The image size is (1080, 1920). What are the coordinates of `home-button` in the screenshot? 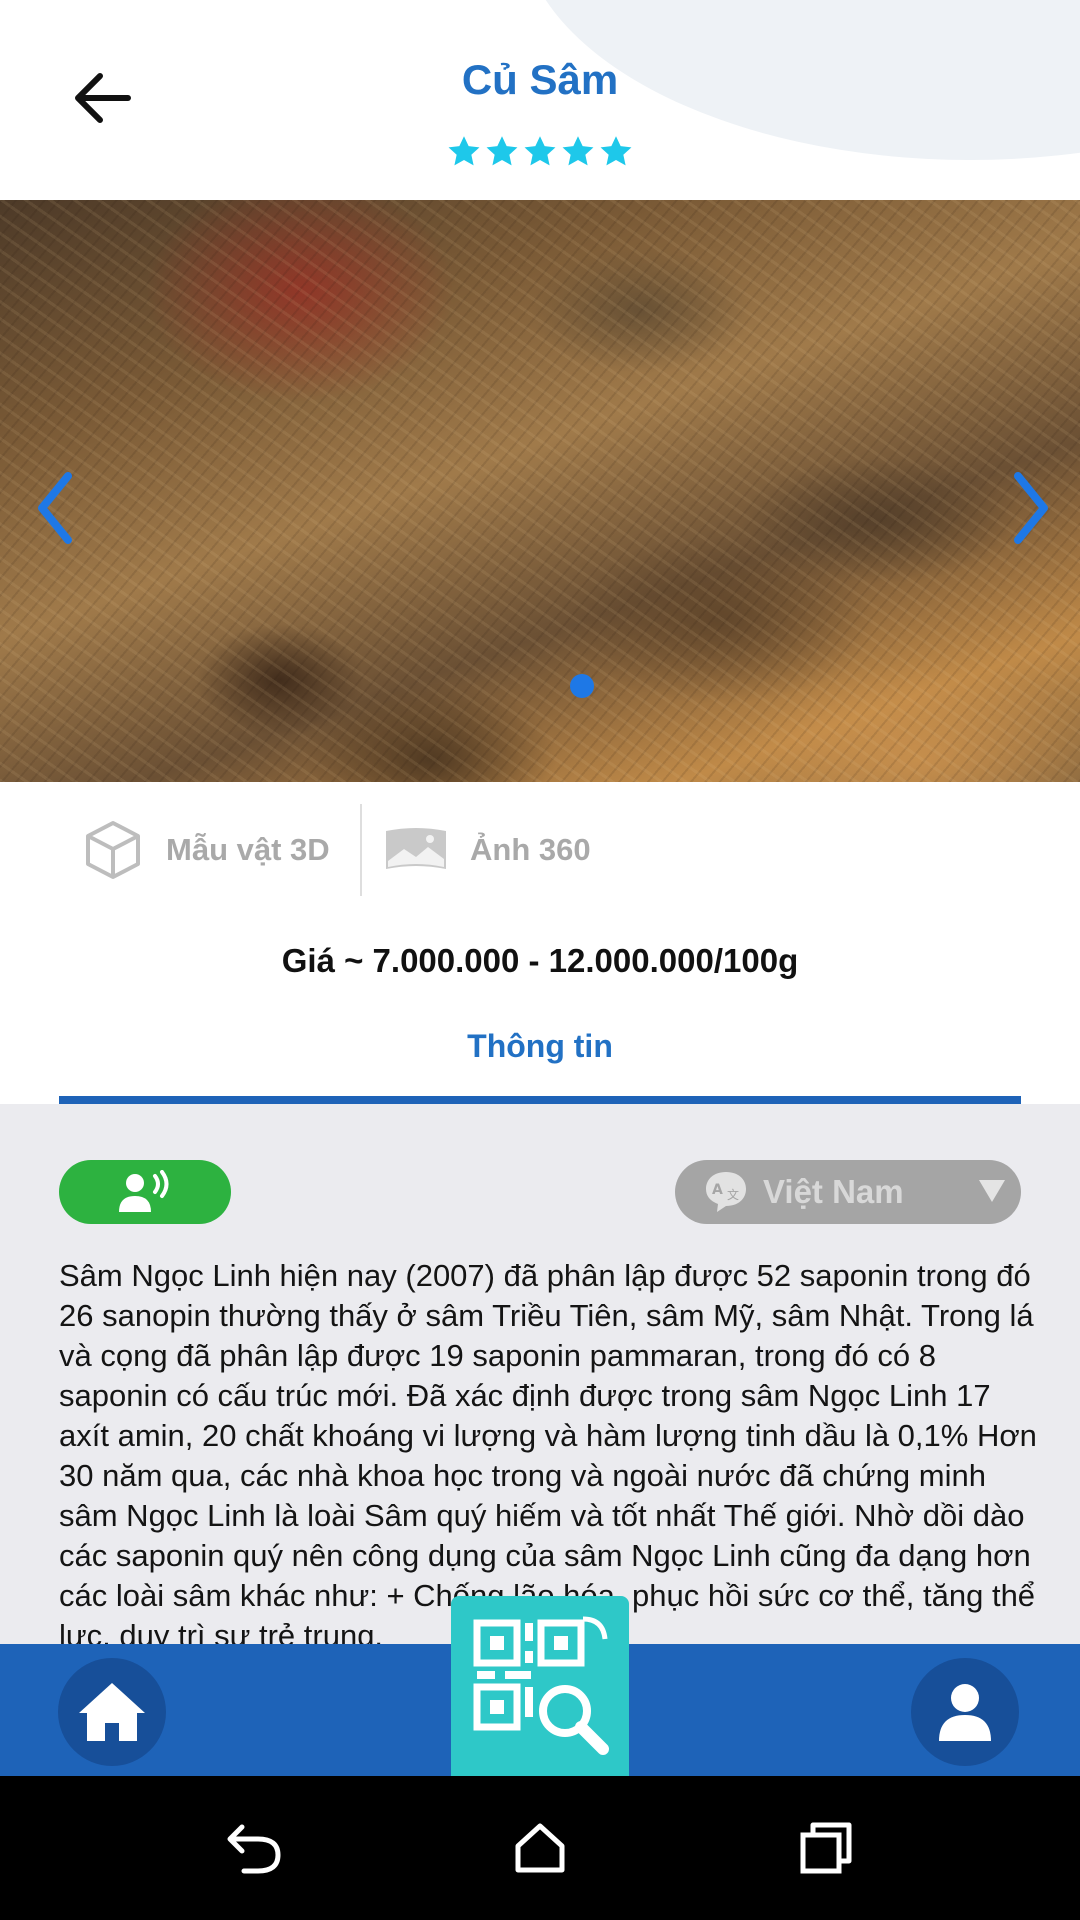 It's located at (112, 1712).